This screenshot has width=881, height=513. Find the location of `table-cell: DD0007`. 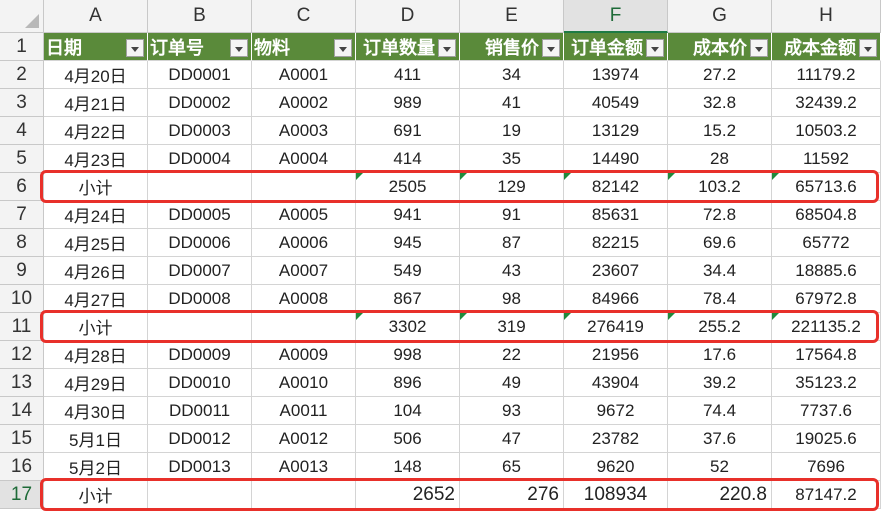

table-cell: DD0007 is located at coordinates (200, 271).